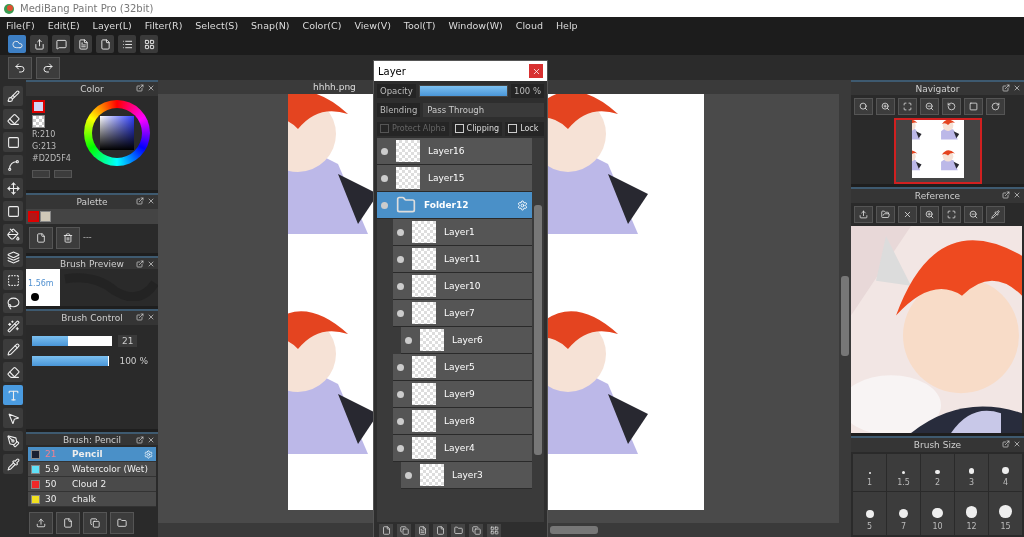 The height and width of the screenshot is (537, 1024). What do you see at coordinates (372, 25) in the screenshot?
I see `menu-item: View(V)` at bounding box center [372, 25].